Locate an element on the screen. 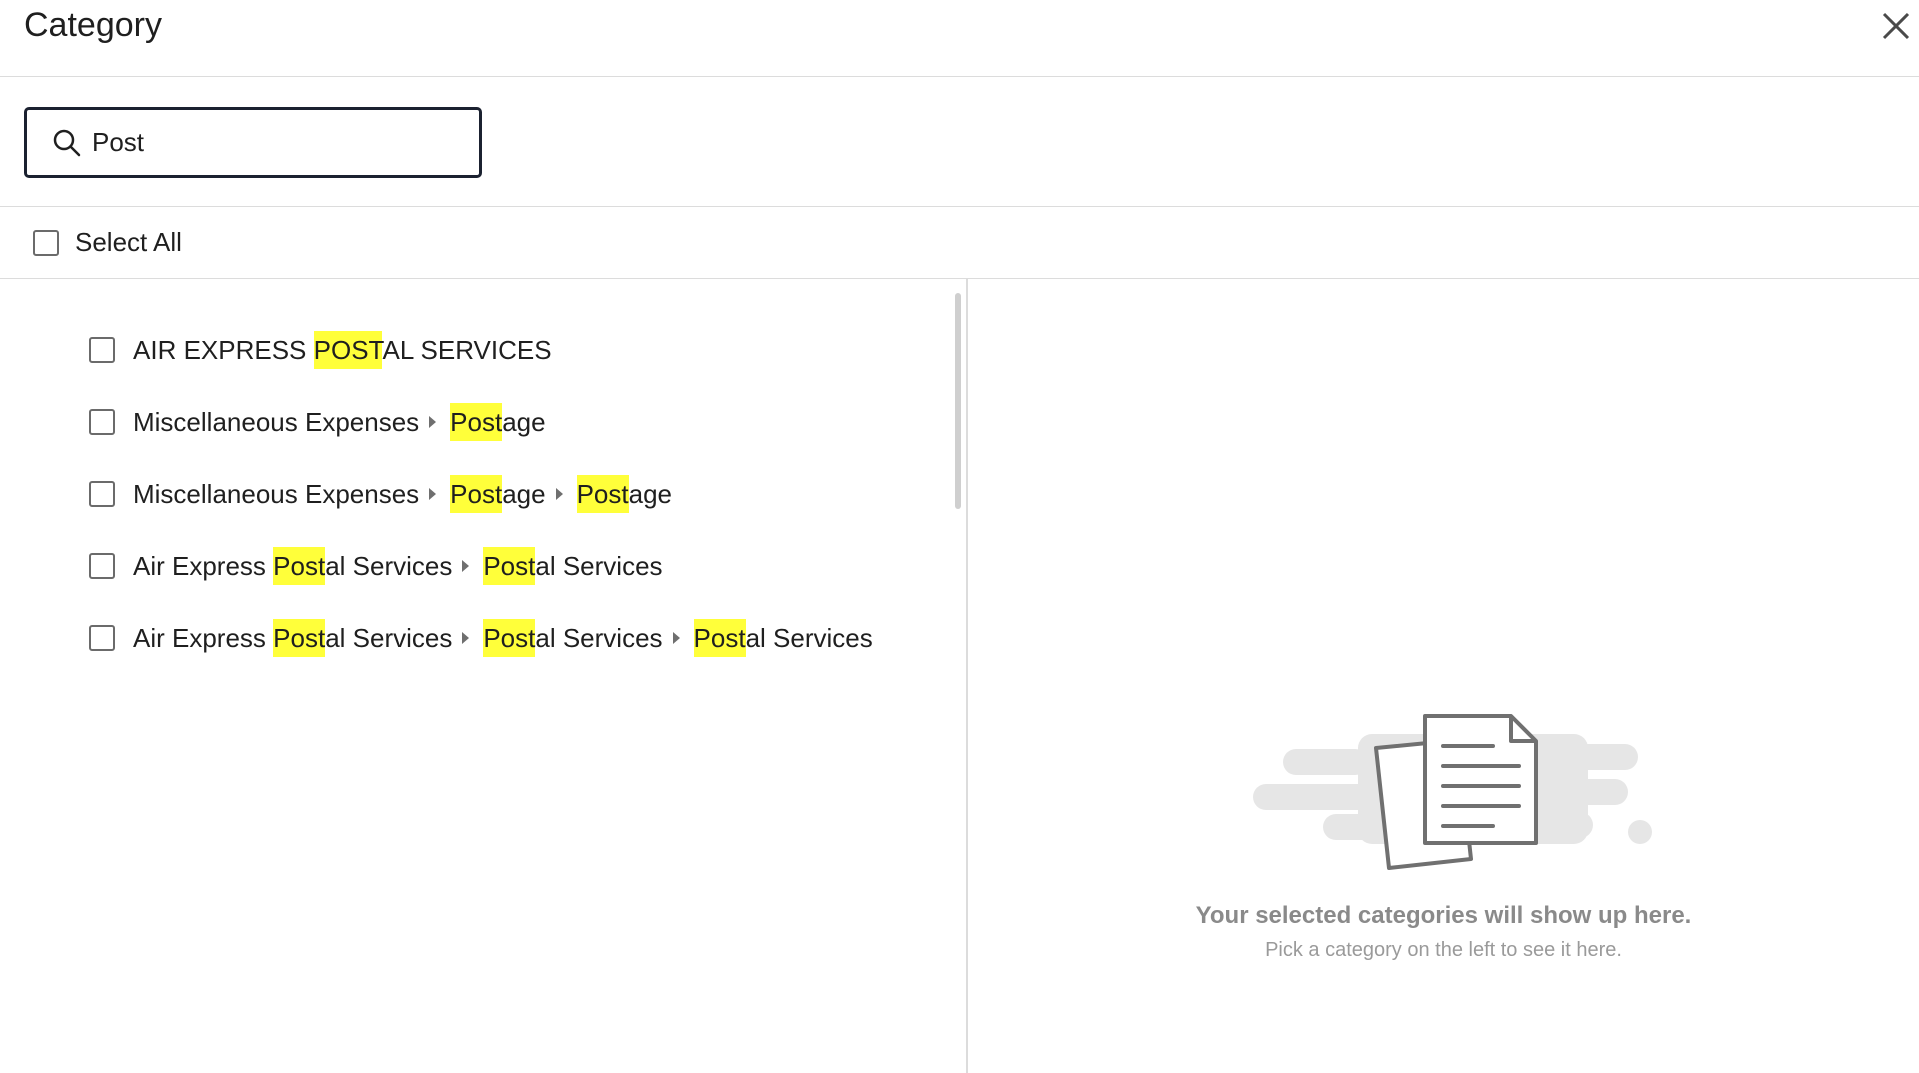 This screenshot has height=1073, width=1919. result-item: AIR EXPRESS POSTAL SERVICES is located at coordinates (481, 350).